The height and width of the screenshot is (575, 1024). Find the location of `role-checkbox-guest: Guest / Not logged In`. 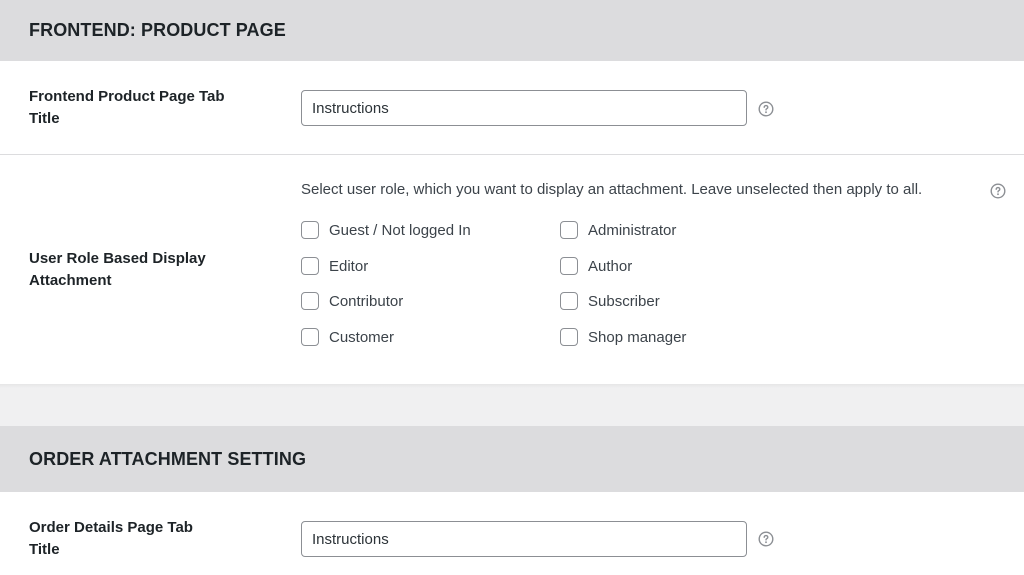

role-checkbox-guest: Guest / Not logged In is located at coordinates (386, 230).